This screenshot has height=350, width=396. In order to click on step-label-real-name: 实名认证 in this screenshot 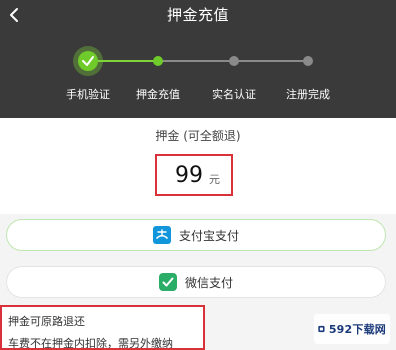, I will do `click(234, 94)`.